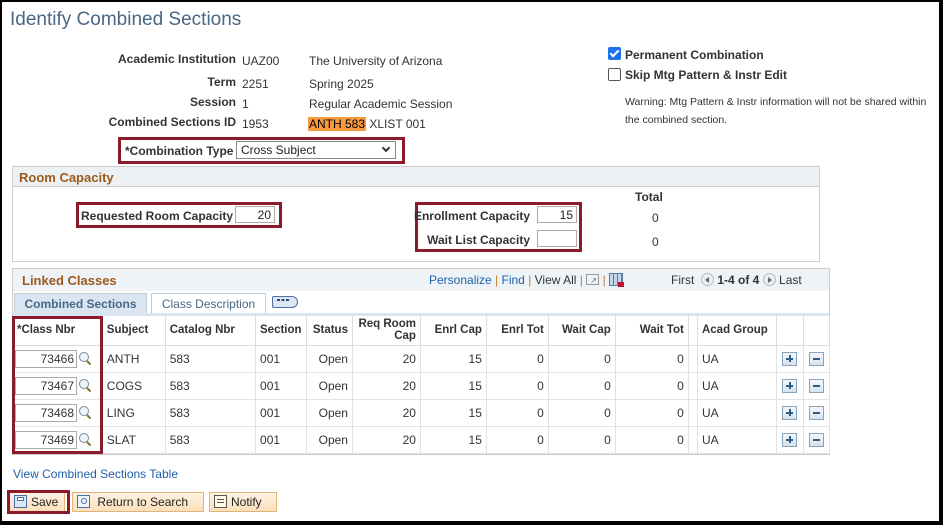 This screenshot has height=525, width=943. What do you see at coordinates (278, 150) in the screenshot?
I see `combination-type-value: Cross Subject` at bounding box center [278, 150].